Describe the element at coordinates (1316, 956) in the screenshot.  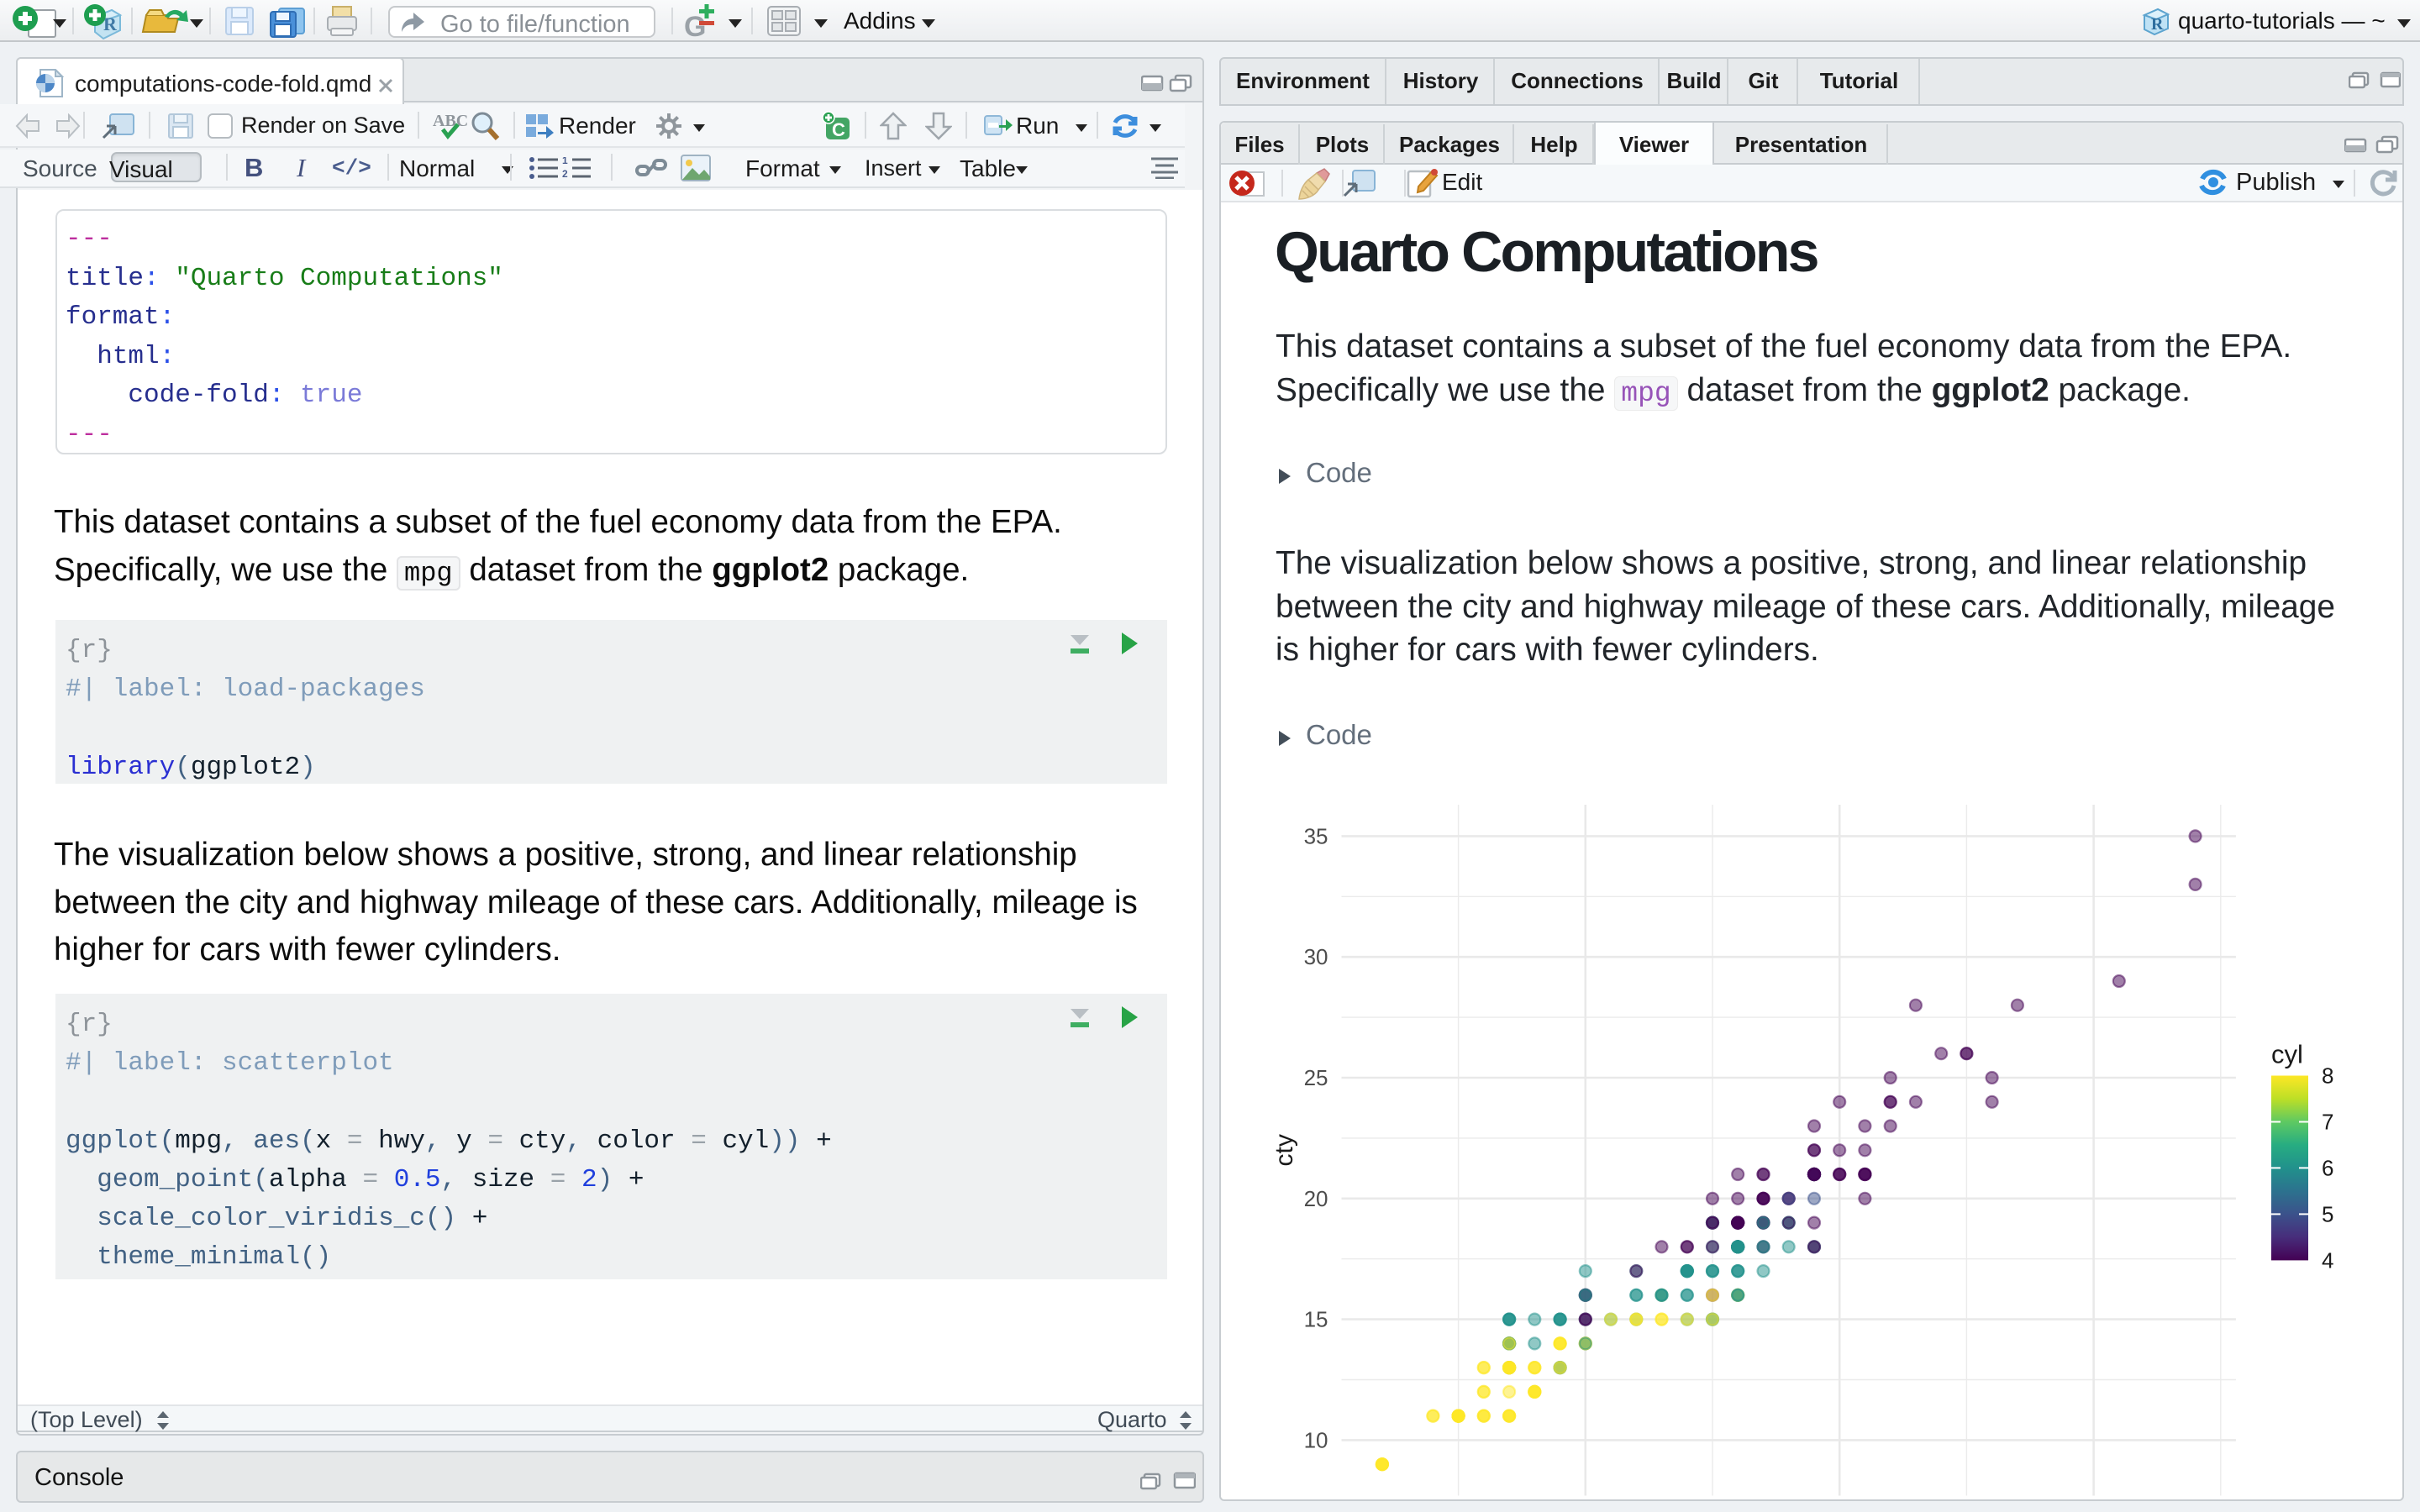
I see `svg-text: 30` at that location.